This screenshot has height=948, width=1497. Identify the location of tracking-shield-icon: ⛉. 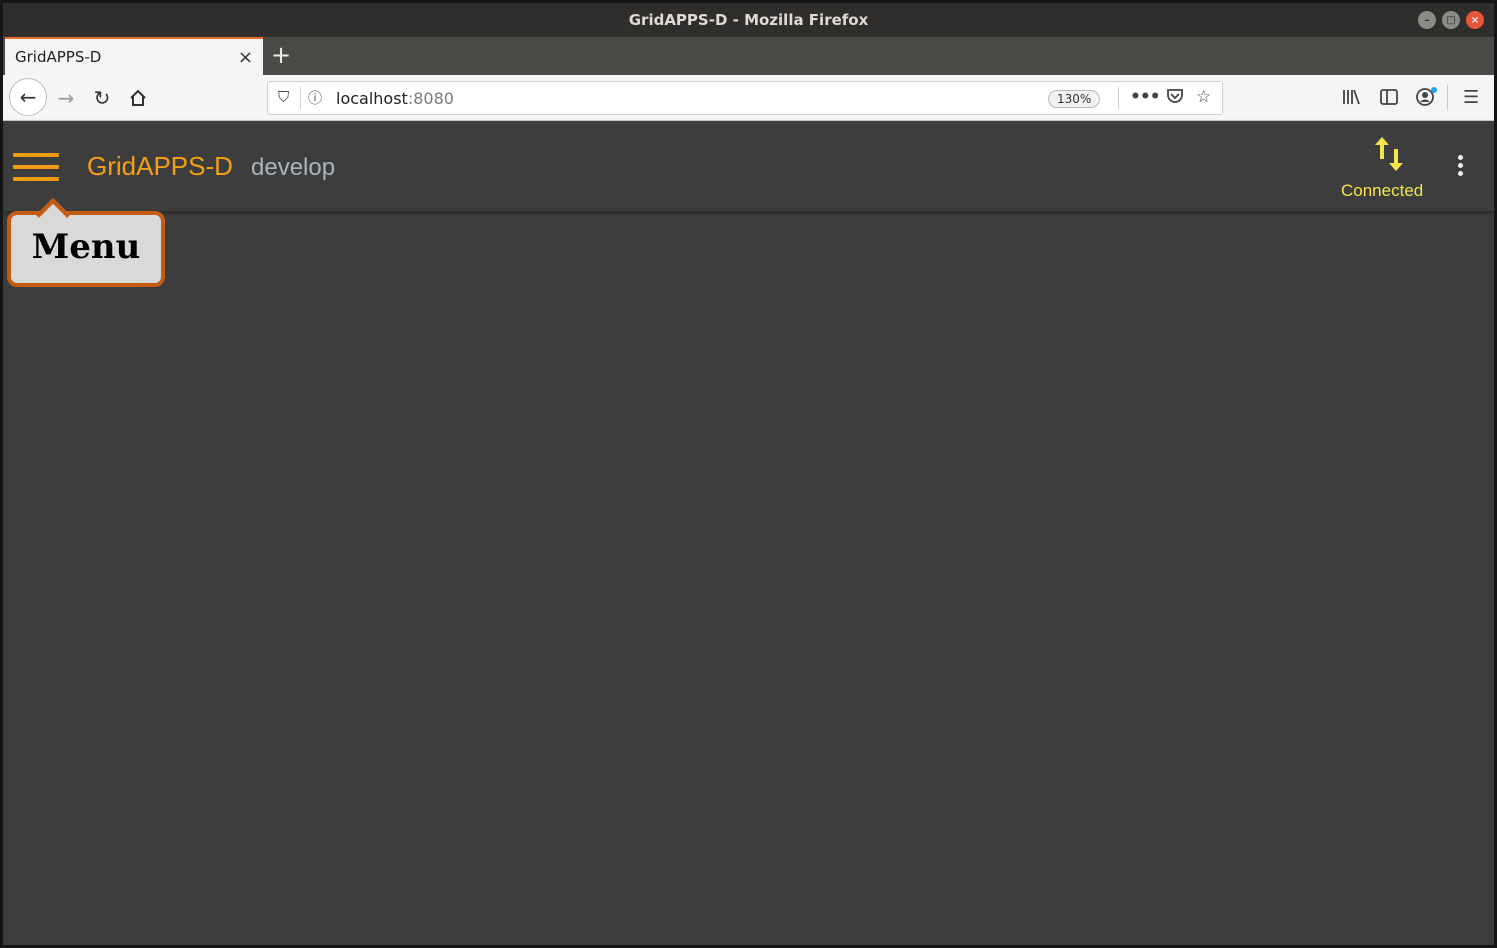
(283, 97).